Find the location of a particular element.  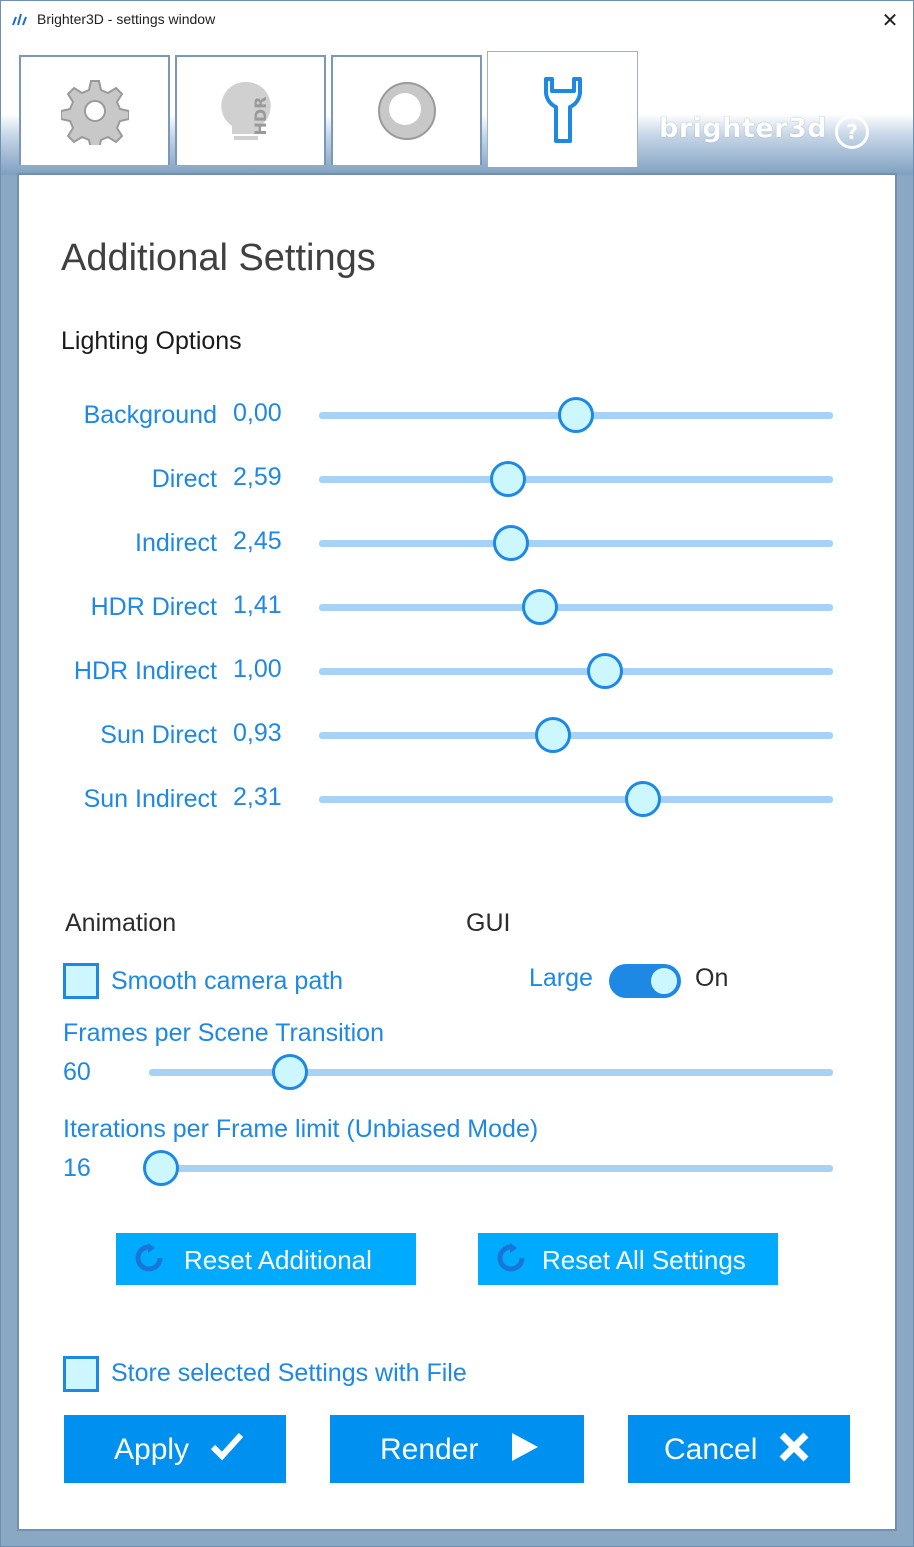

gui-size-toggle is located at coordinates (645, 981).